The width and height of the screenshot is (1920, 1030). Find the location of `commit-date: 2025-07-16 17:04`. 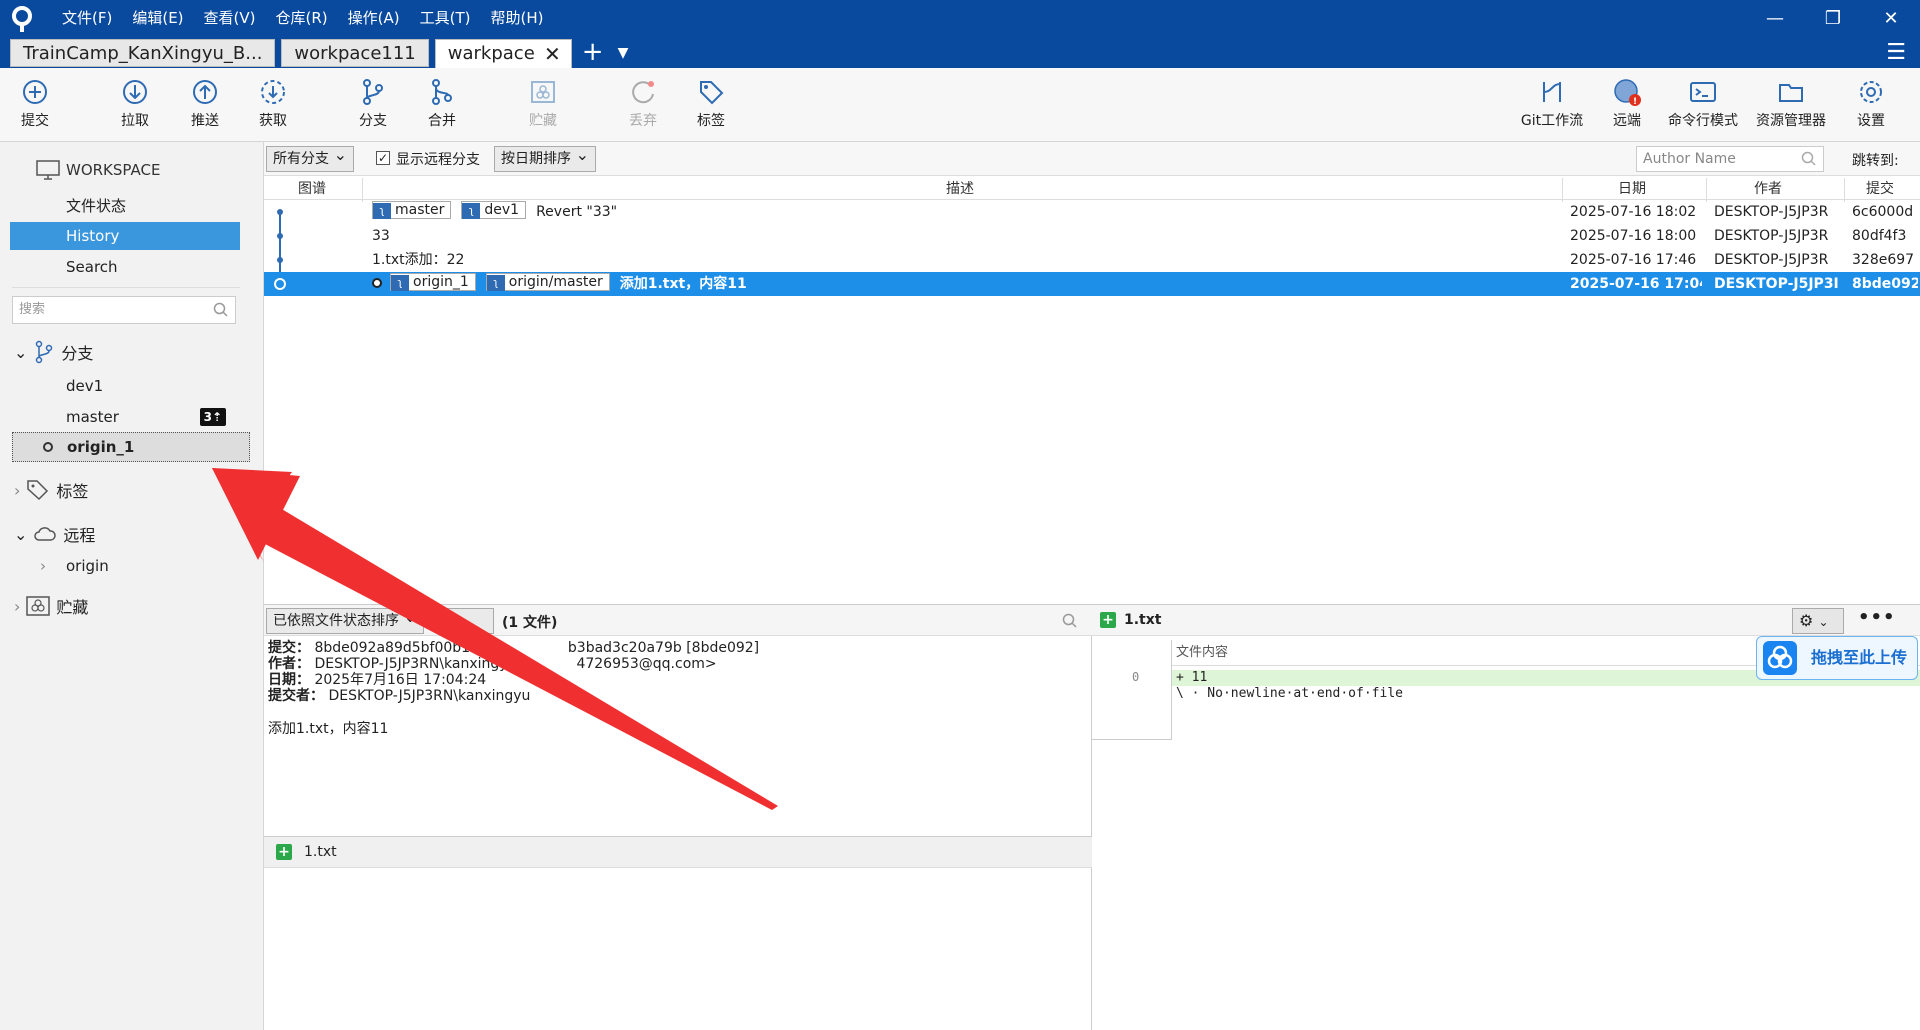

commit-date: 2025-07-16 17:04 is located at coordinates (1636, 284).